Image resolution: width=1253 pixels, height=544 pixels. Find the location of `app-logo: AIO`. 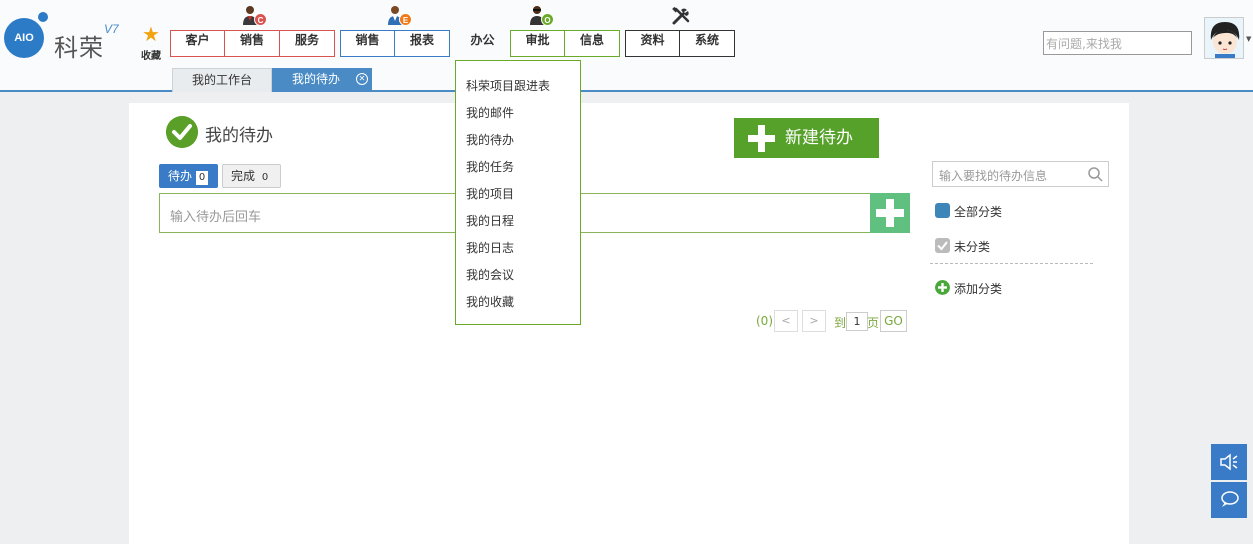

app-logo: AIO is located at coordinates (27, 35).